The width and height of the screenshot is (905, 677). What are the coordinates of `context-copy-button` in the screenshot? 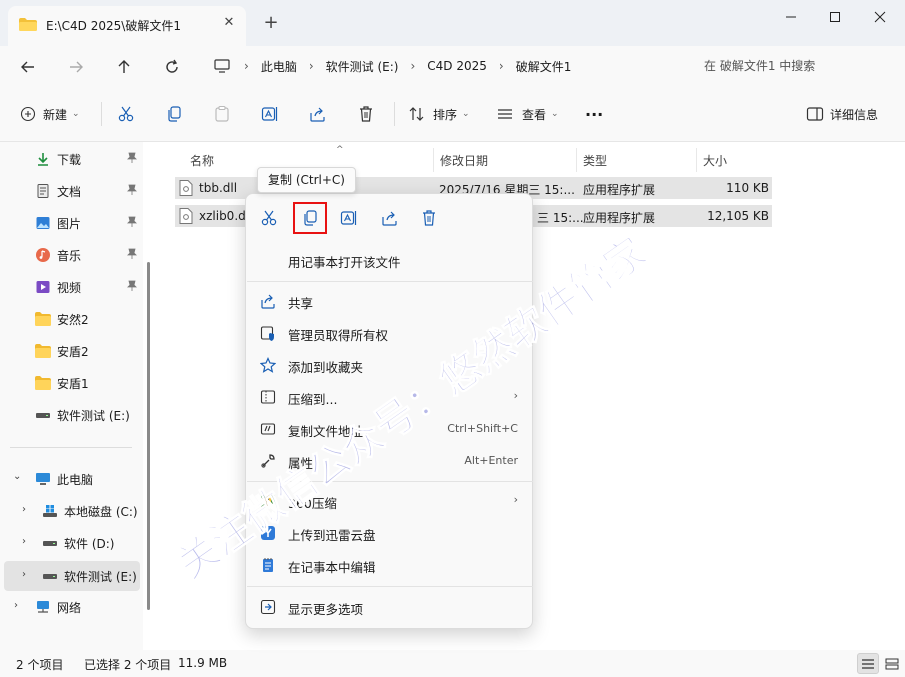 It's located at (310, 218).